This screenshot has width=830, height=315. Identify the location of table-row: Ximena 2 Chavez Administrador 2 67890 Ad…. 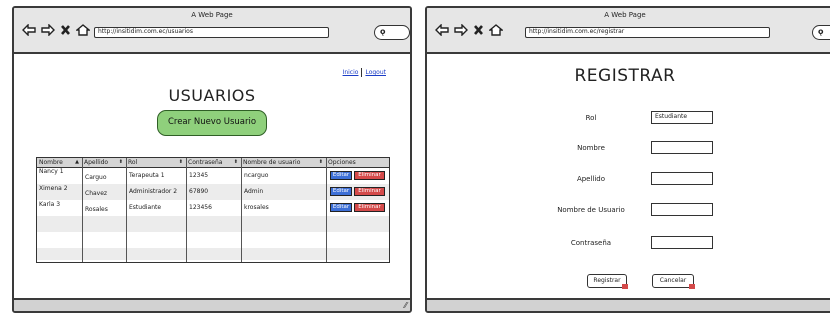
(213, 192).